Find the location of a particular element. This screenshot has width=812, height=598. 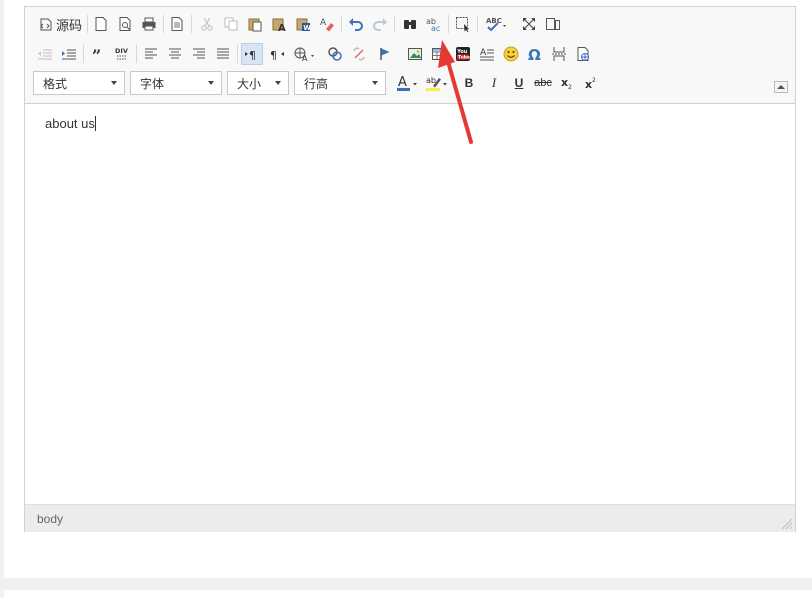

outdent-button is located at coordinates (45, 54).